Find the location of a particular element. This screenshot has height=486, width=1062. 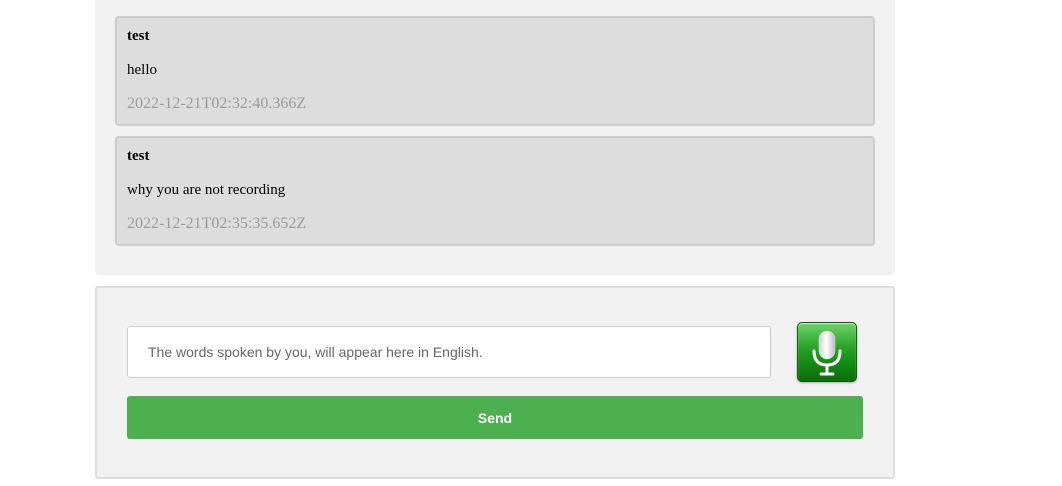

send-button: Send is located at coordinates (495, 417).